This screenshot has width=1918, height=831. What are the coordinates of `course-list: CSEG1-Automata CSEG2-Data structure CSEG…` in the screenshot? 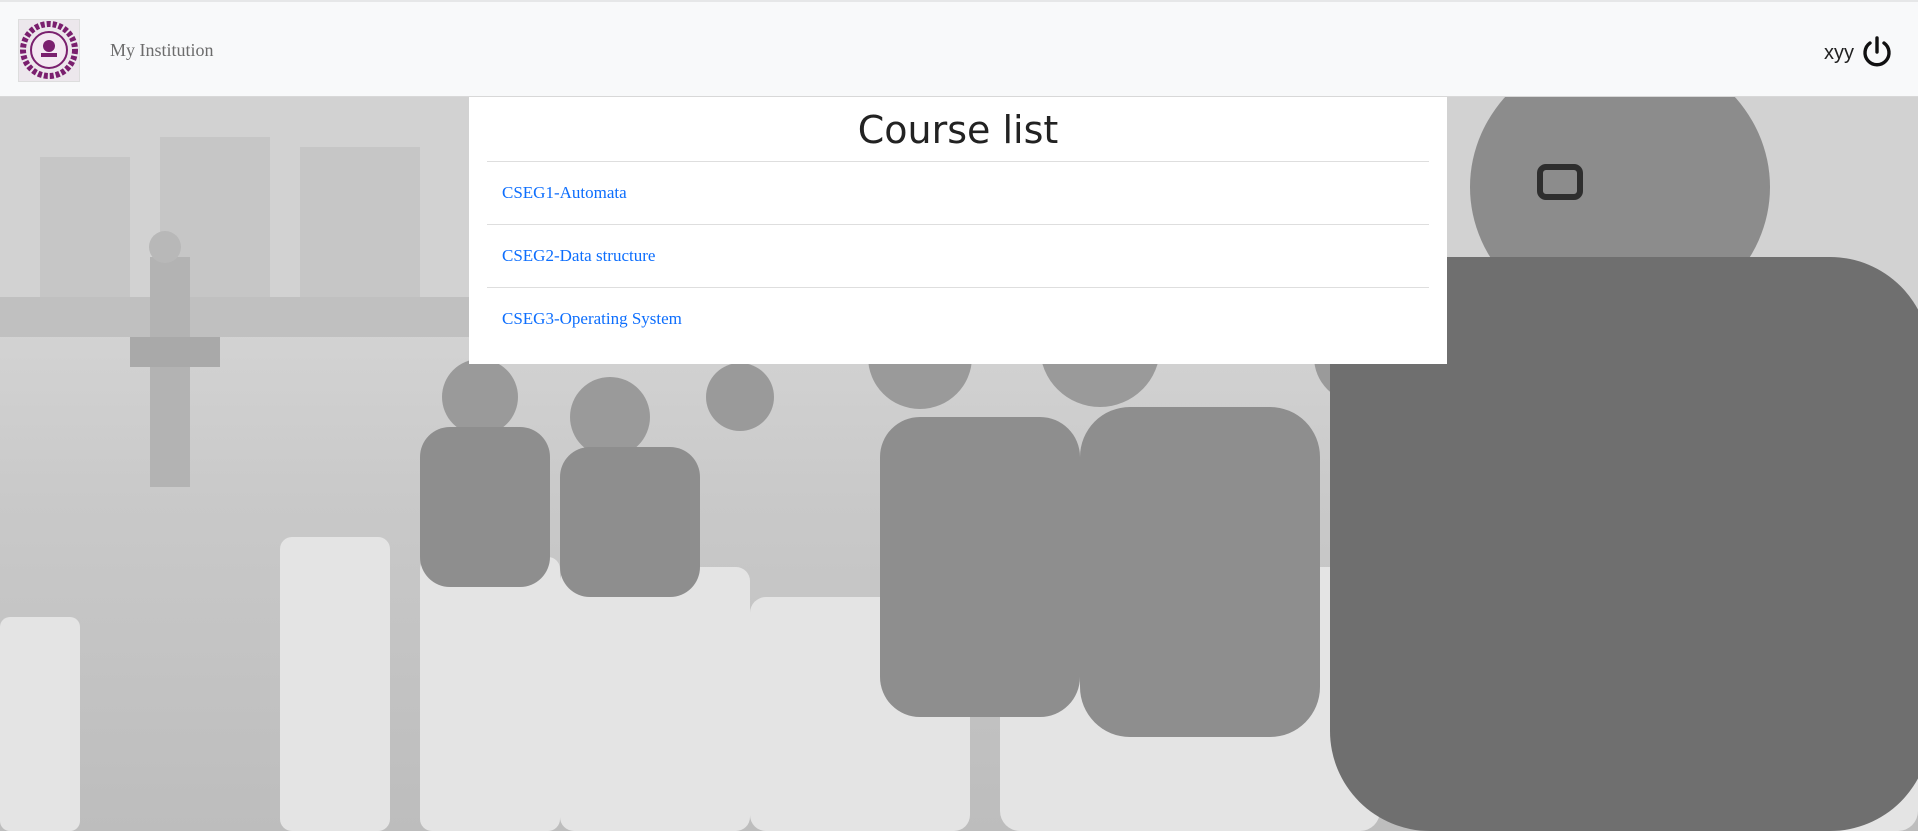 It's located at (958, 255).